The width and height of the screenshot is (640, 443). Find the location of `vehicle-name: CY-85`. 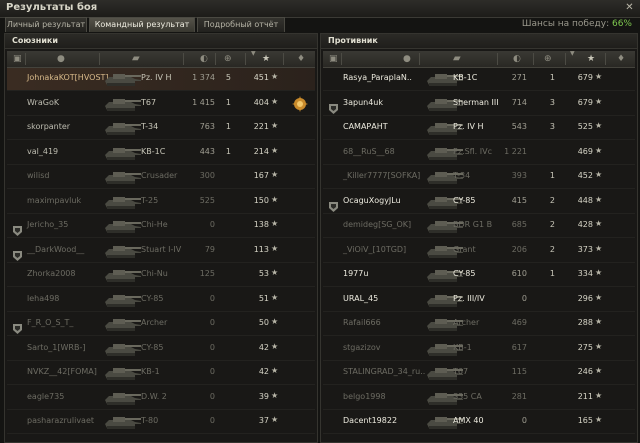

vehicle-name: CY-85 is located at coordinates (464, 200).